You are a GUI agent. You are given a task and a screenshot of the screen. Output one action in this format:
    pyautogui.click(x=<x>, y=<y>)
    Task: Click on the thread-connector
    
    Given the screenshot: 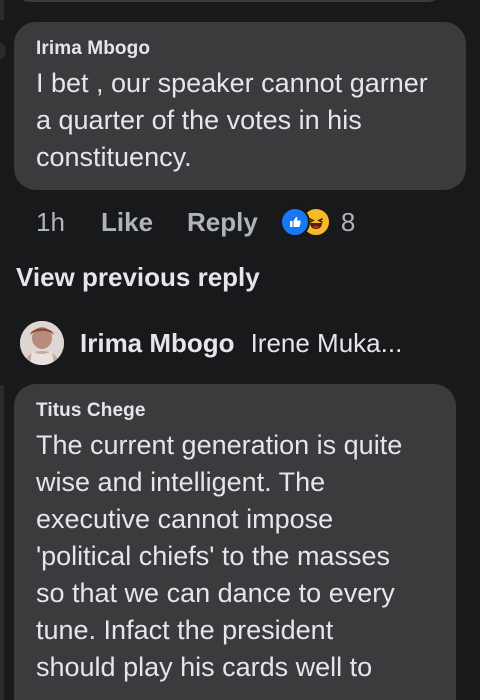 What is the action you would take?
    pyautogui.click(x=3, y=51)
    